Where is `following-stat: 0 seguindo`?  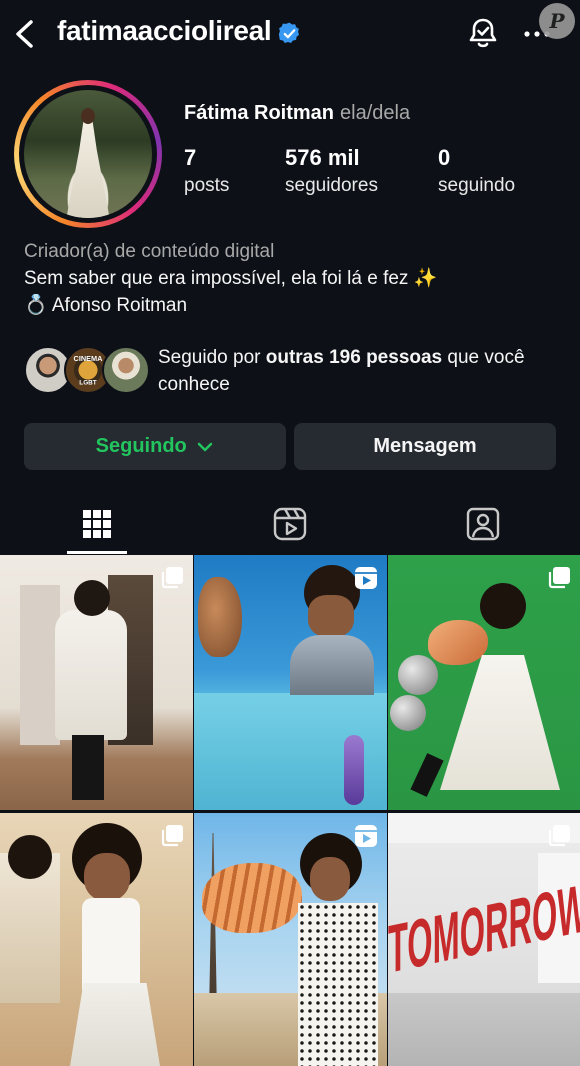 following-stat: 0 seguindo is located at coordinates (476, 171).